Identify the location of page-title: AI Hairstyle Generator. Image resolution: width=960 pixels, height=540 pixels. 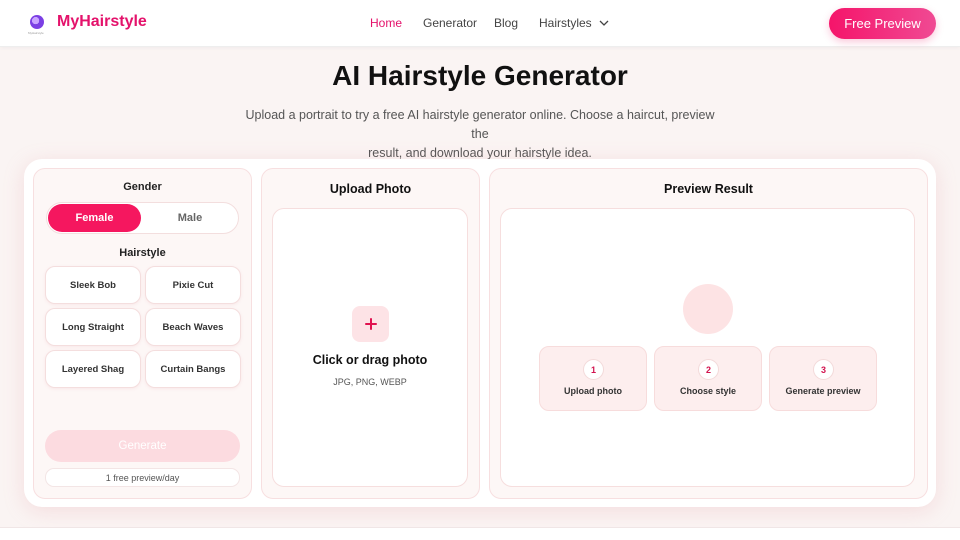
(480, 75).